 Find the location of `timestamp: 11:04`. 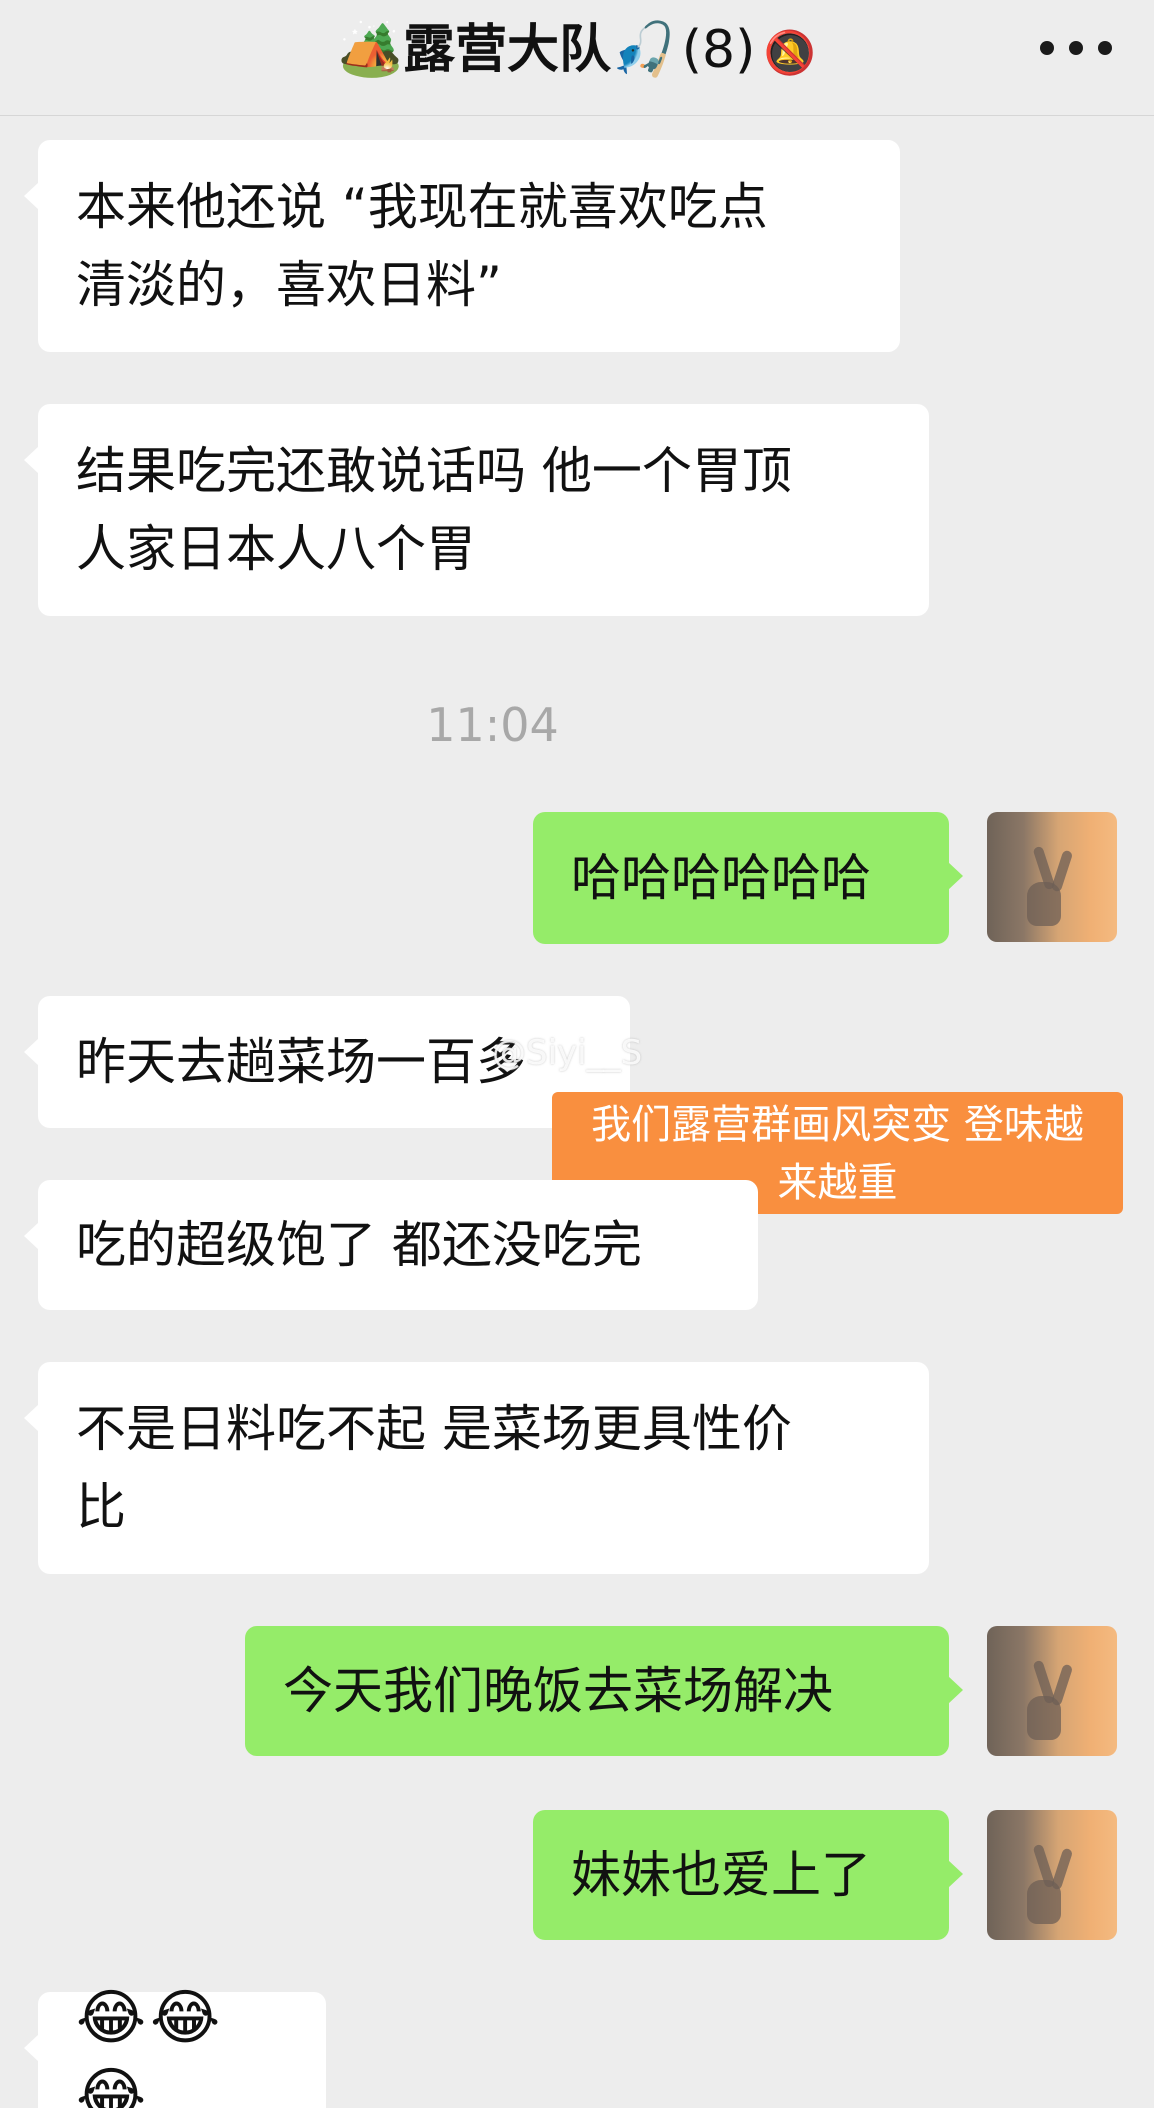

timestamp: 11:04 is located at coordinates (492, 725).